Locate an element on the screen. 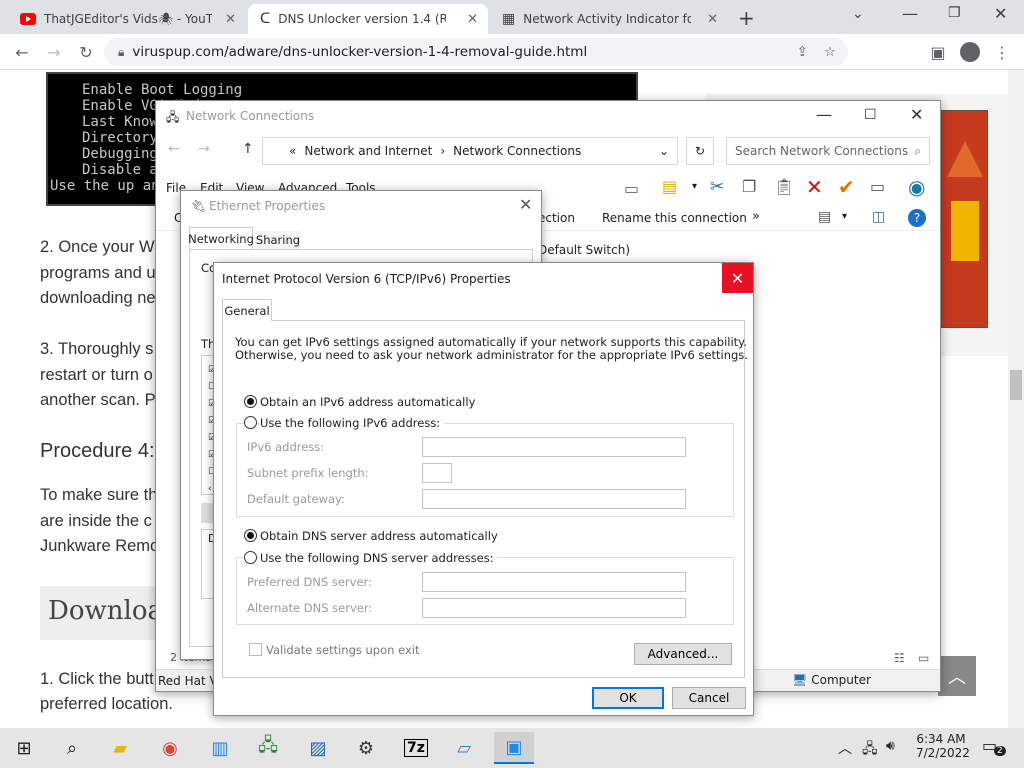  auto-ipv6-radio is located at coordinates (250, 401).